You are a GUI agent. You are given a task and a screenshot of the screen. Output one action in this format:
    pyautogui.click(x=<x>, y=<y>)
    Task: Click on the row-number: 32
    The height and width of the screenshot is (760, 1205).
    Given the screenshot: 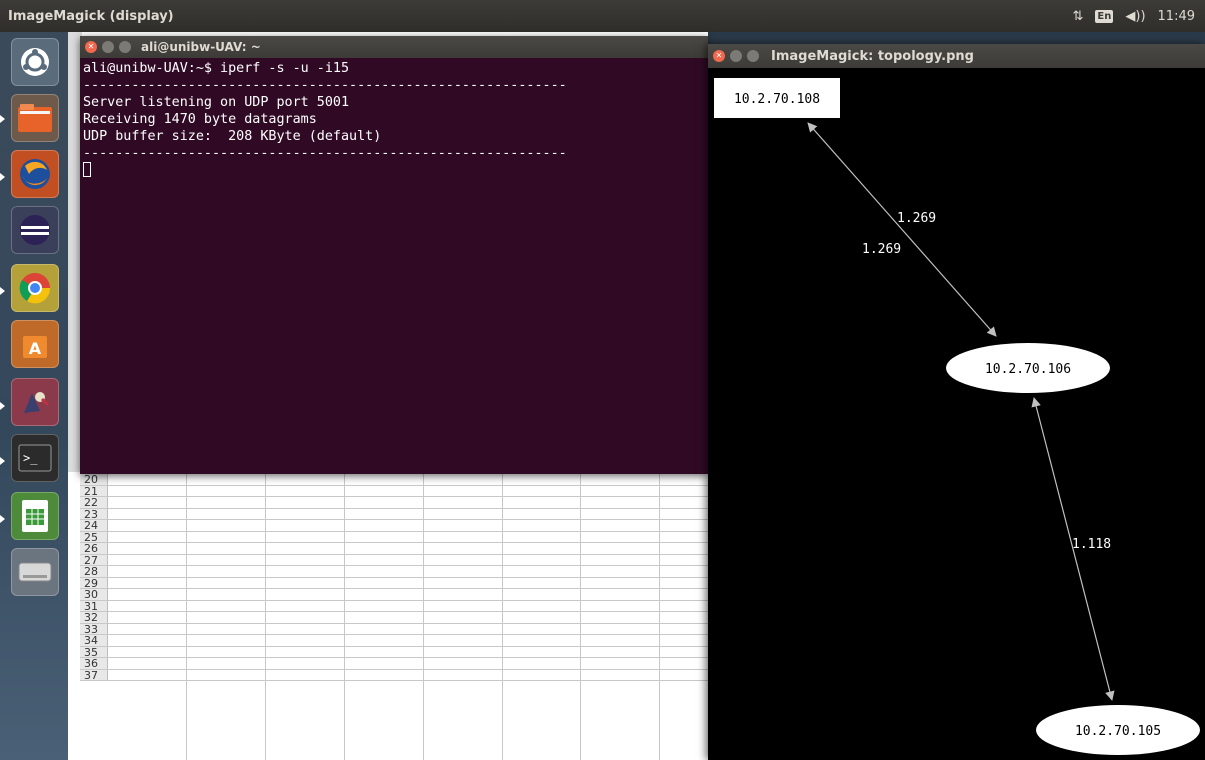 What is the action you would take?
    pyautogui.click(x=94, y=617)
    